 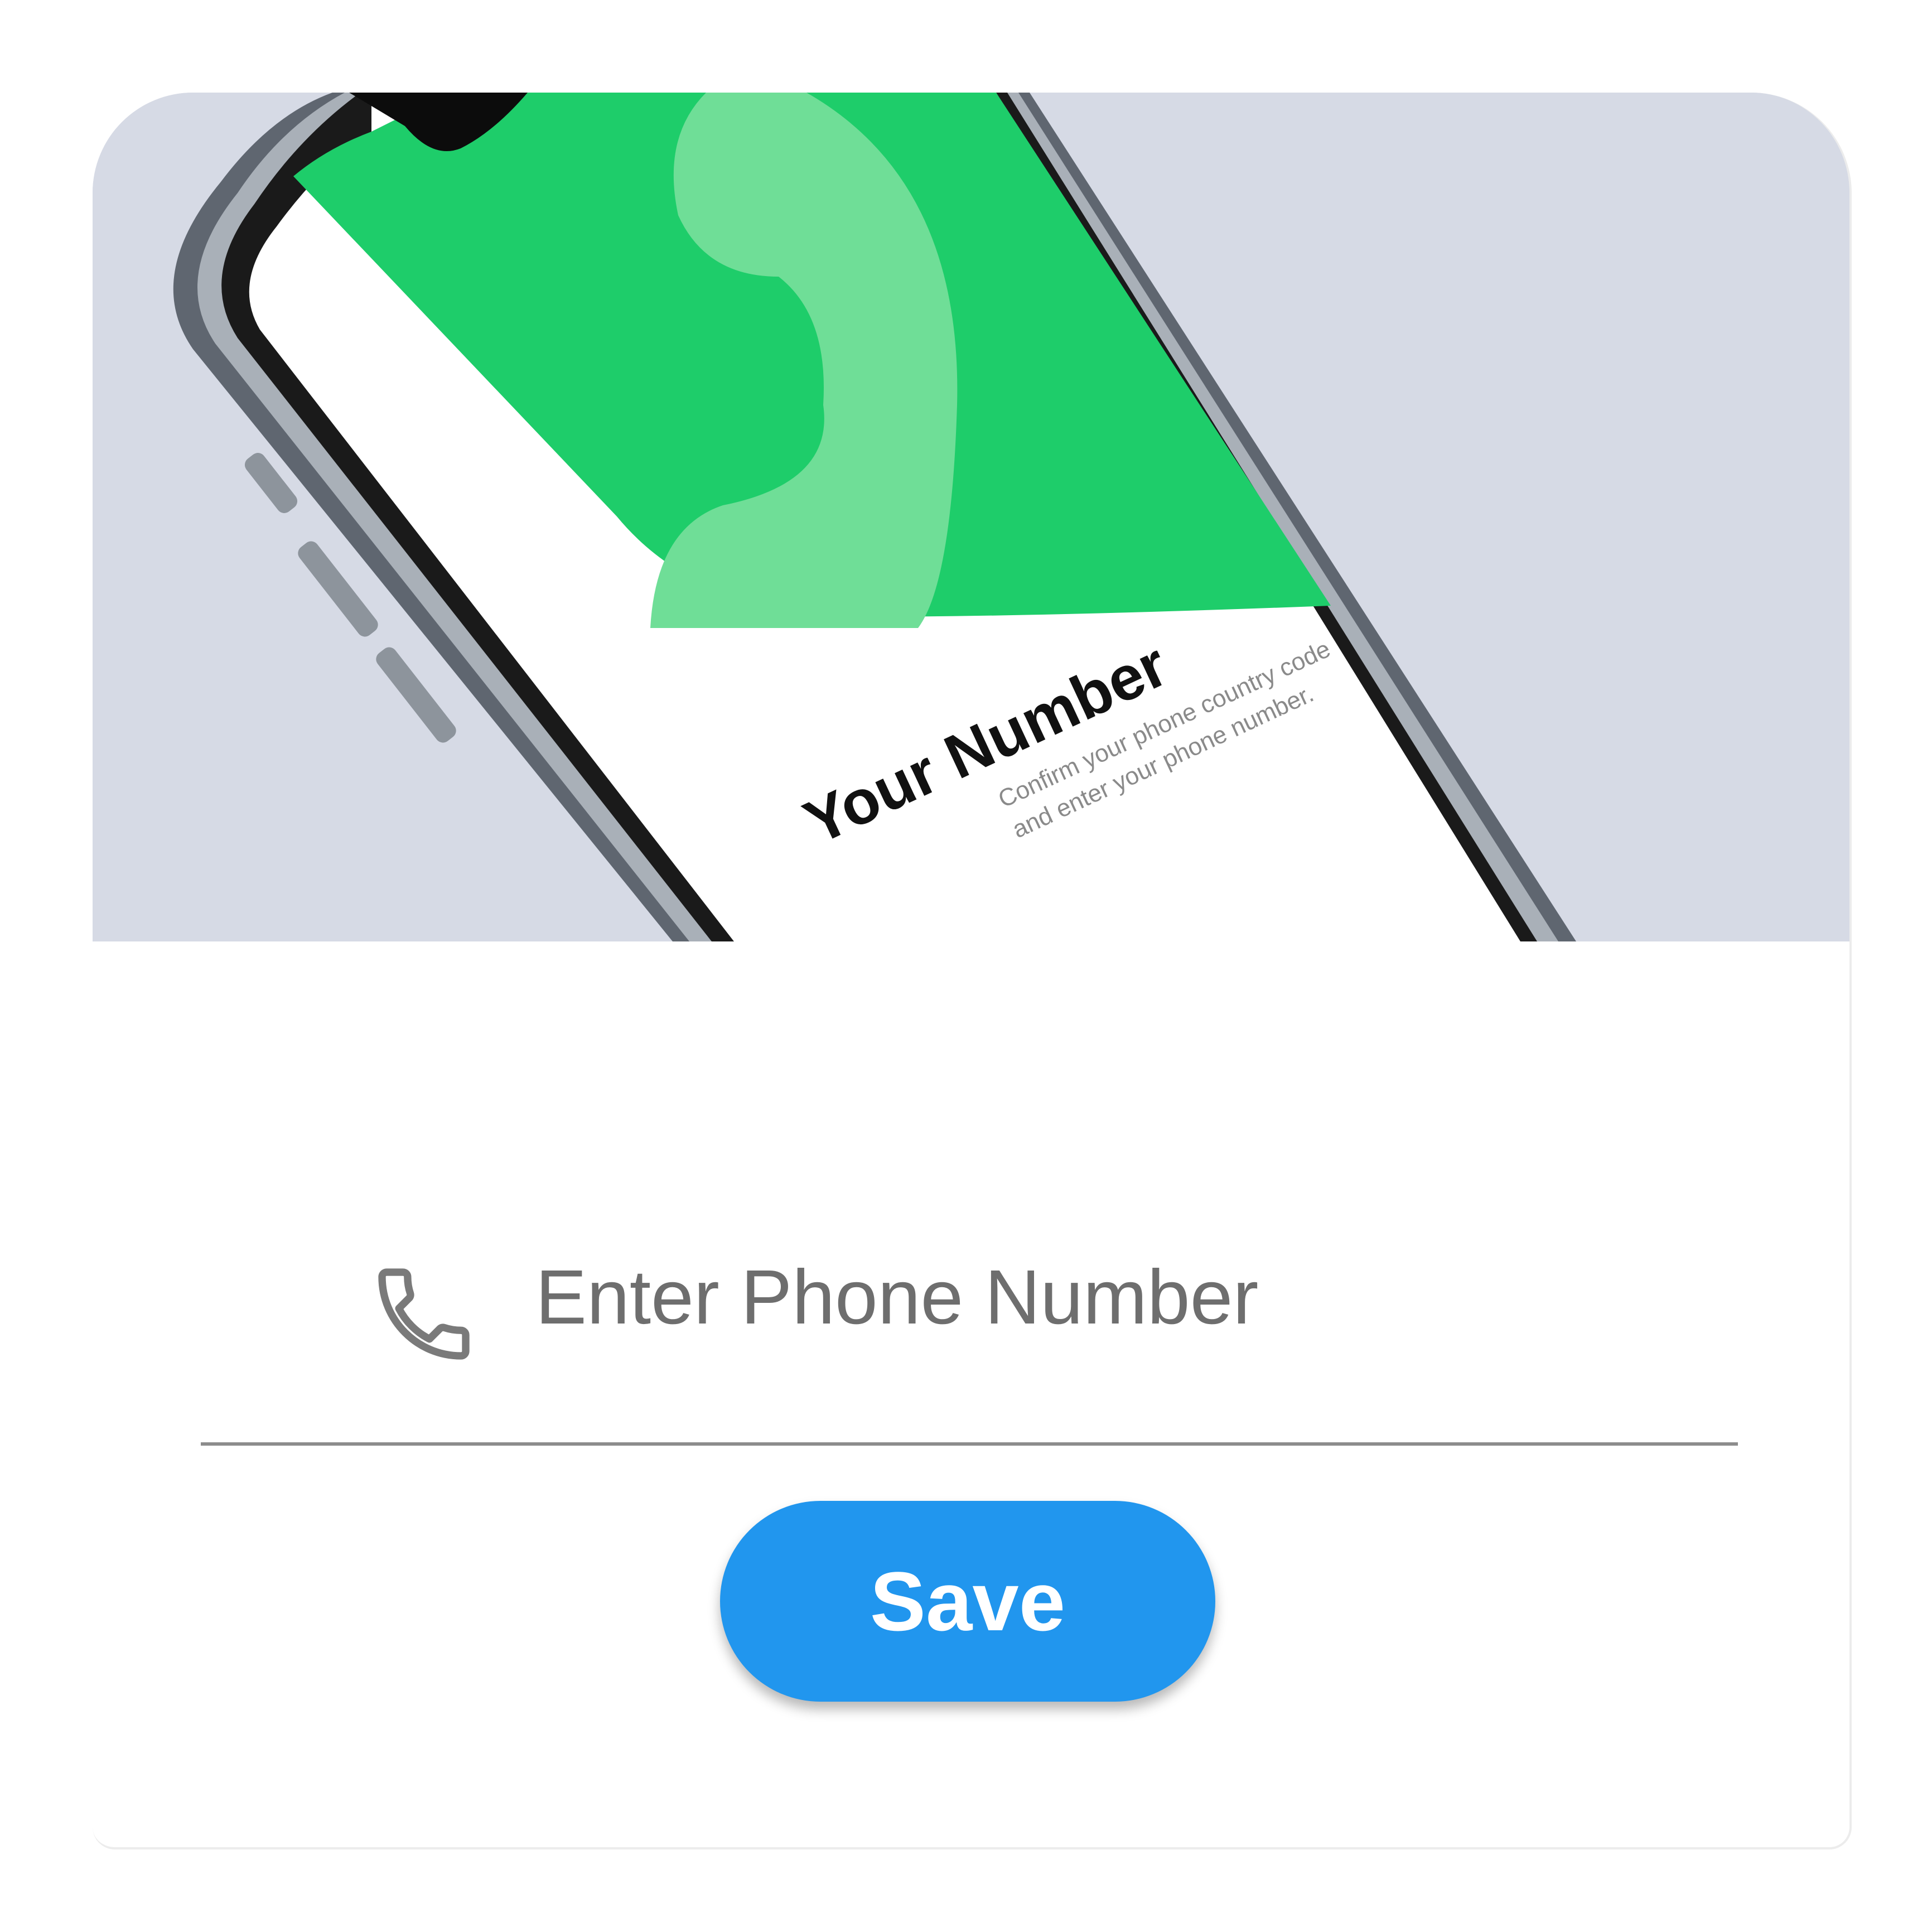 I want to click on phone-number-input, so click(x=1121, y=1297).